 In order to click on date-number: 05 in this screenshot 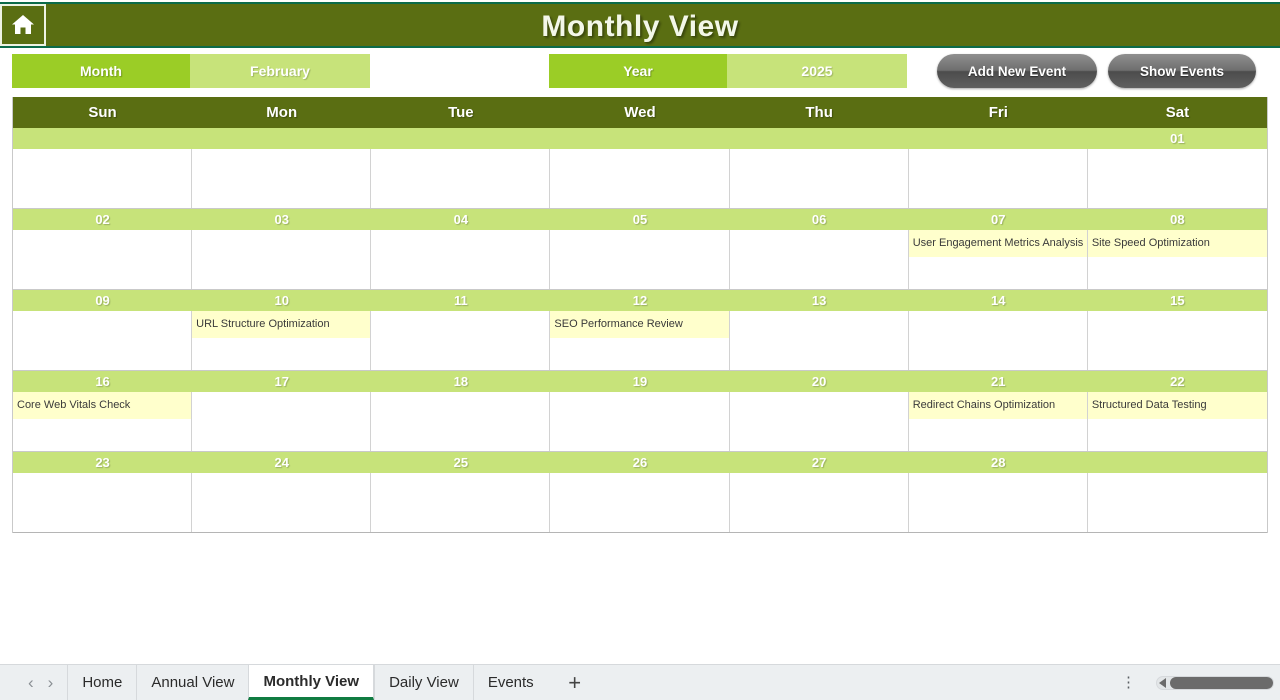, I will do `click(640, 219)`.